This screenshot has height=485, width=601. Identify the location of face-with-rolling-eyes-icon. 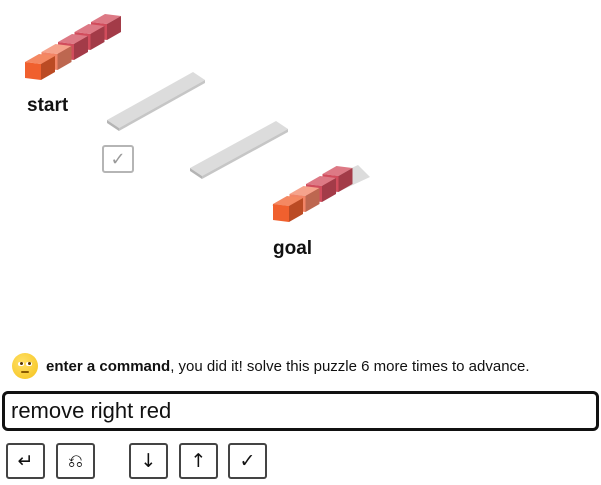
(25, 366).